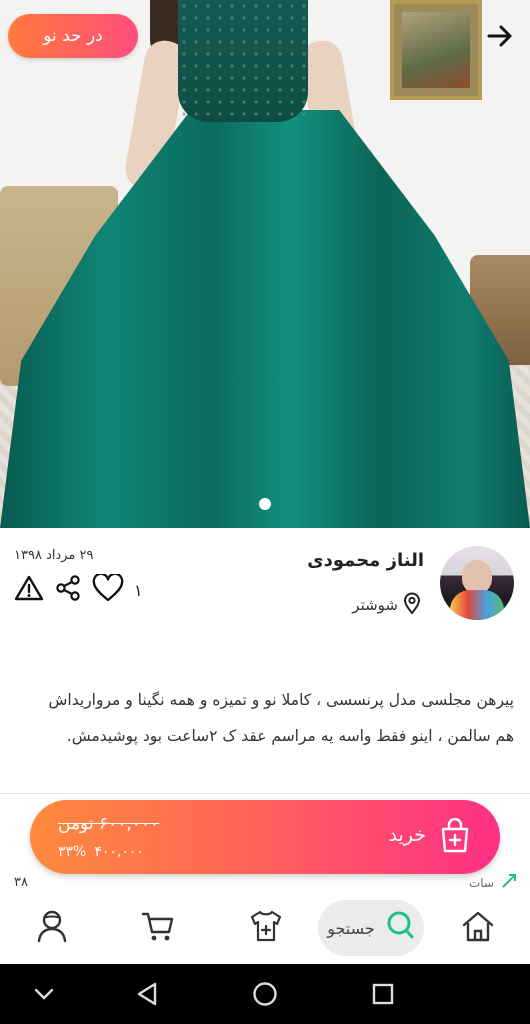 The height and width of the screenshot is (1024, 530). What do you see at coordinates (265, 793) in the screenshot?
I see `divider` at bounding box center [265, 793].